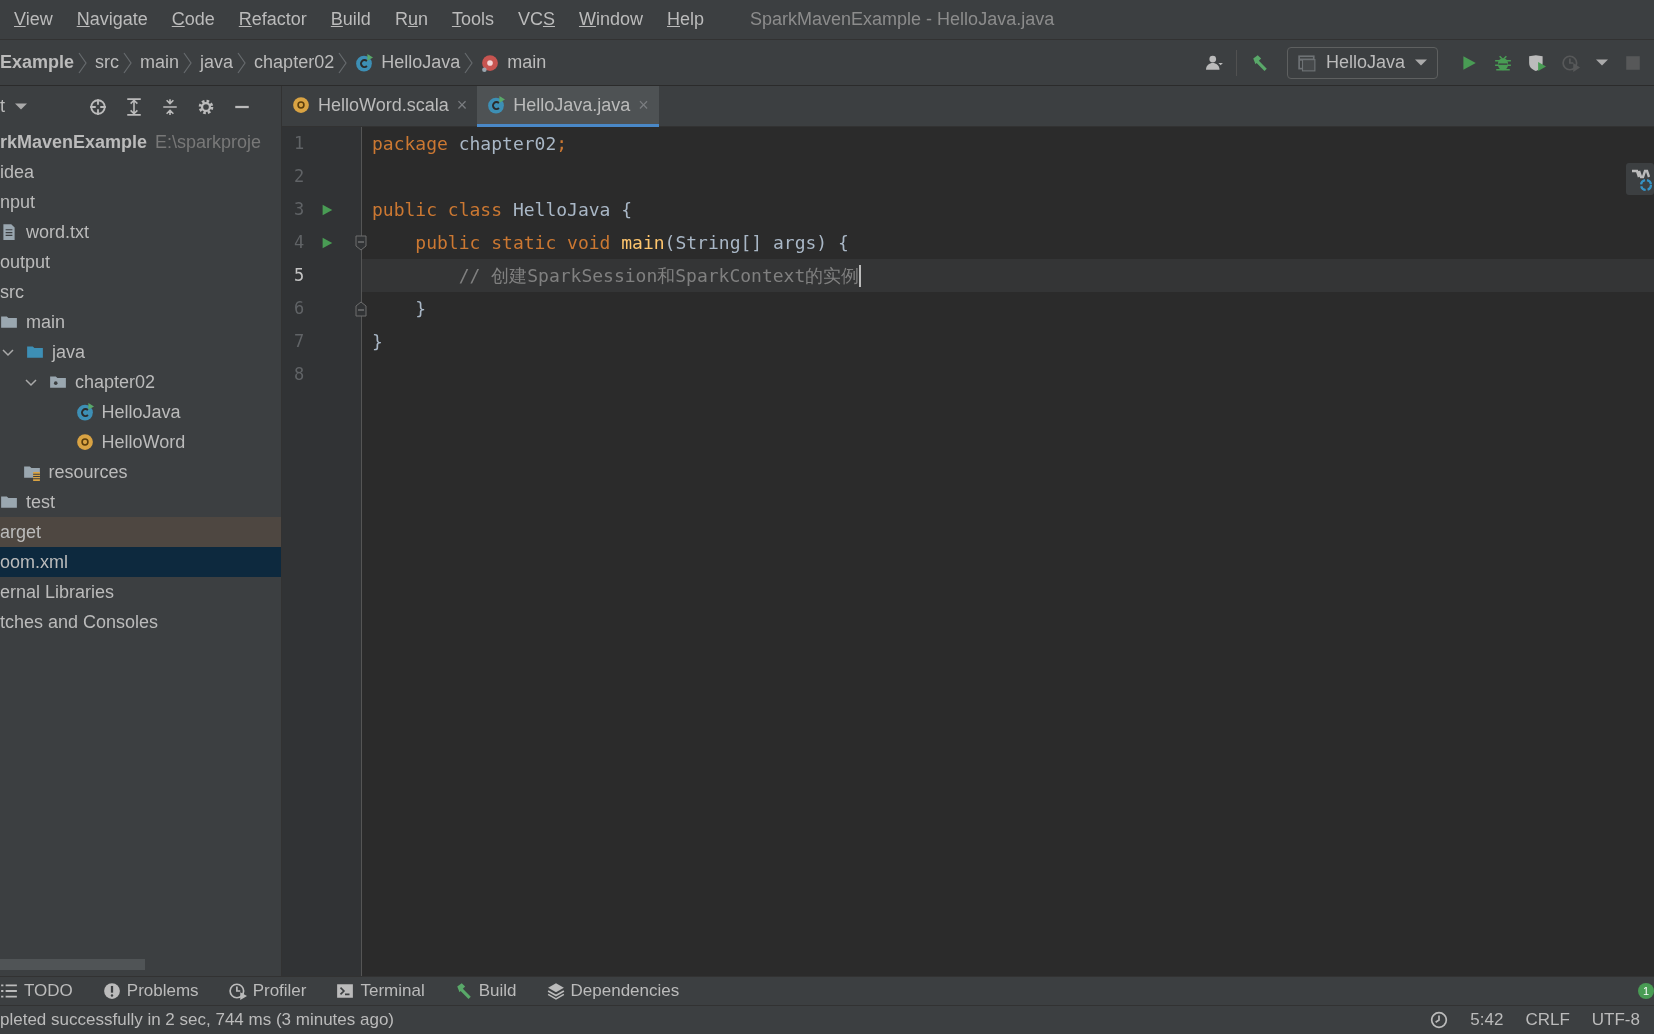  Describe the element at coordinates (610, 19) in the screenshot. I see `menu-item: Window` at that location.